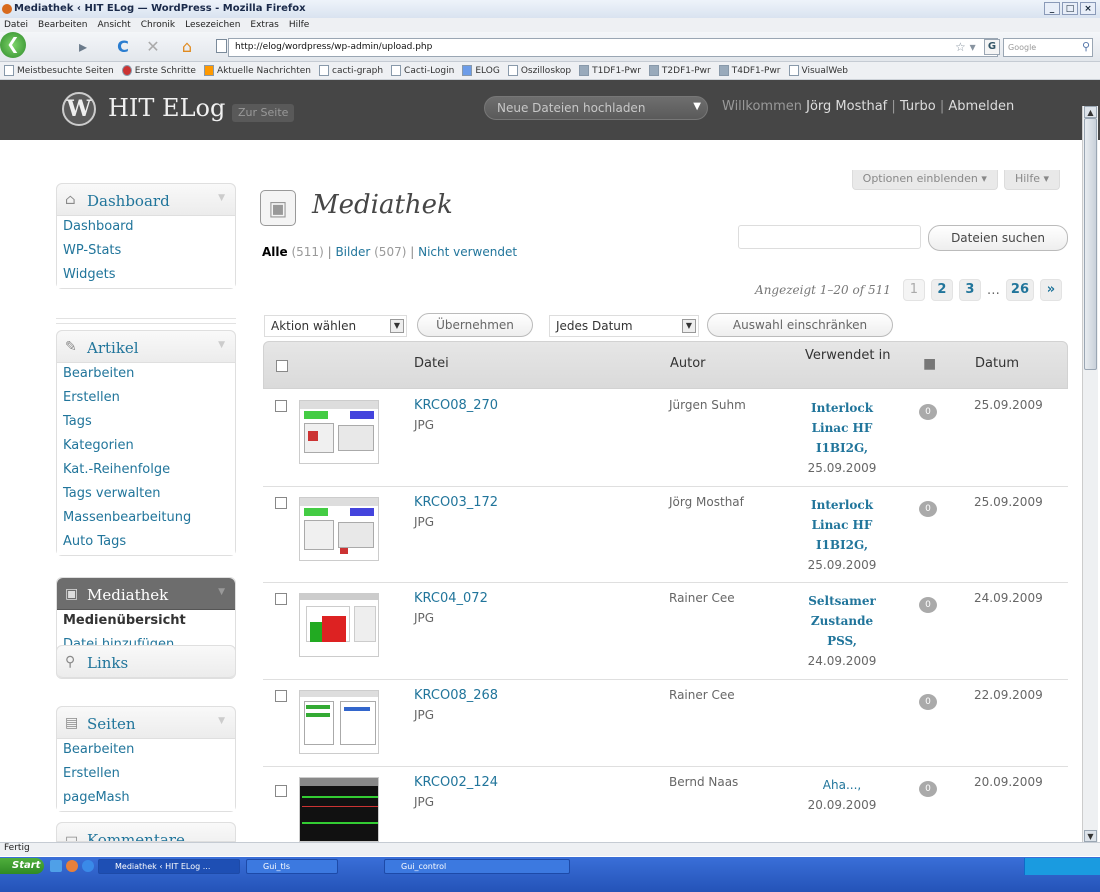  Describe the element at coordinates (146, 495) in the screenshot. I see `sidebar-item-tags-verwalten: Tags verwalten` at that location.